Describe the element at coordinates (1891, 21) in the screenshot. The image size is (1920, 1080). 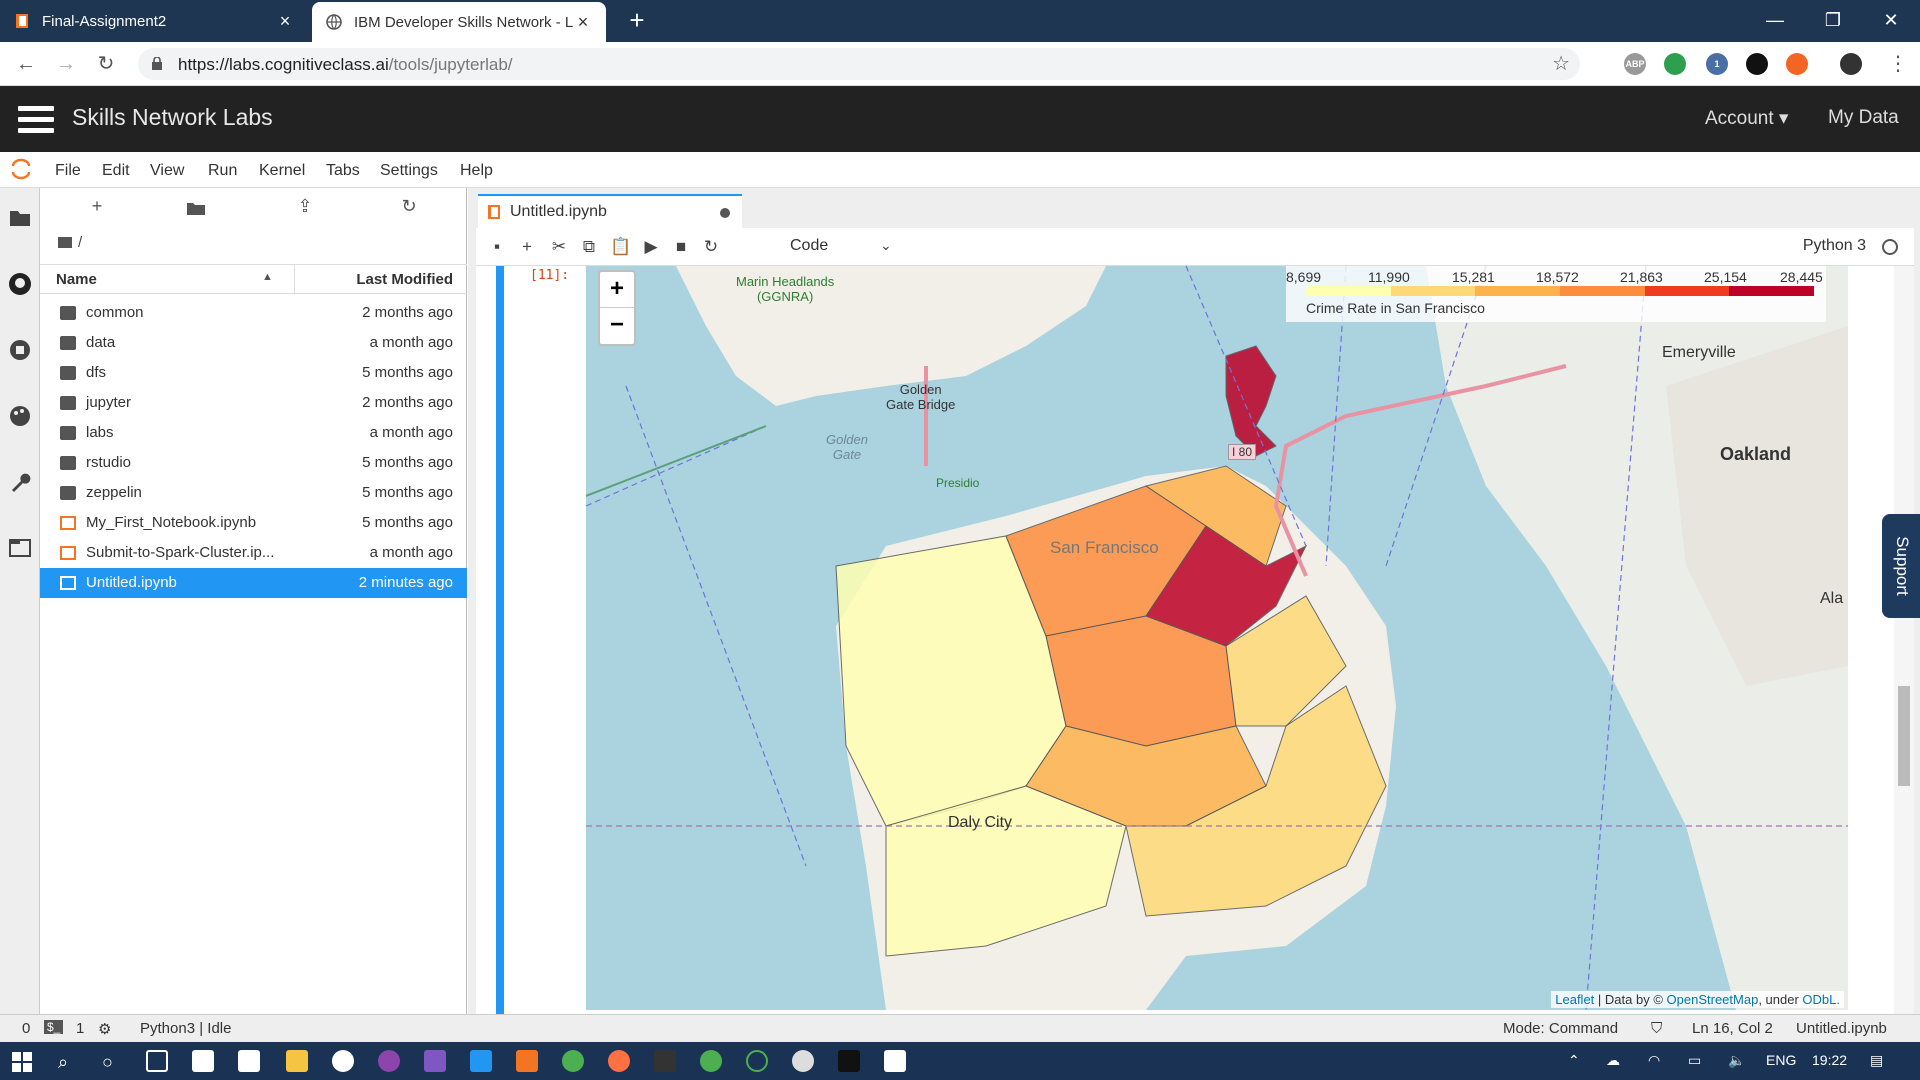
I see `close-window-icon: ✕` at that location.